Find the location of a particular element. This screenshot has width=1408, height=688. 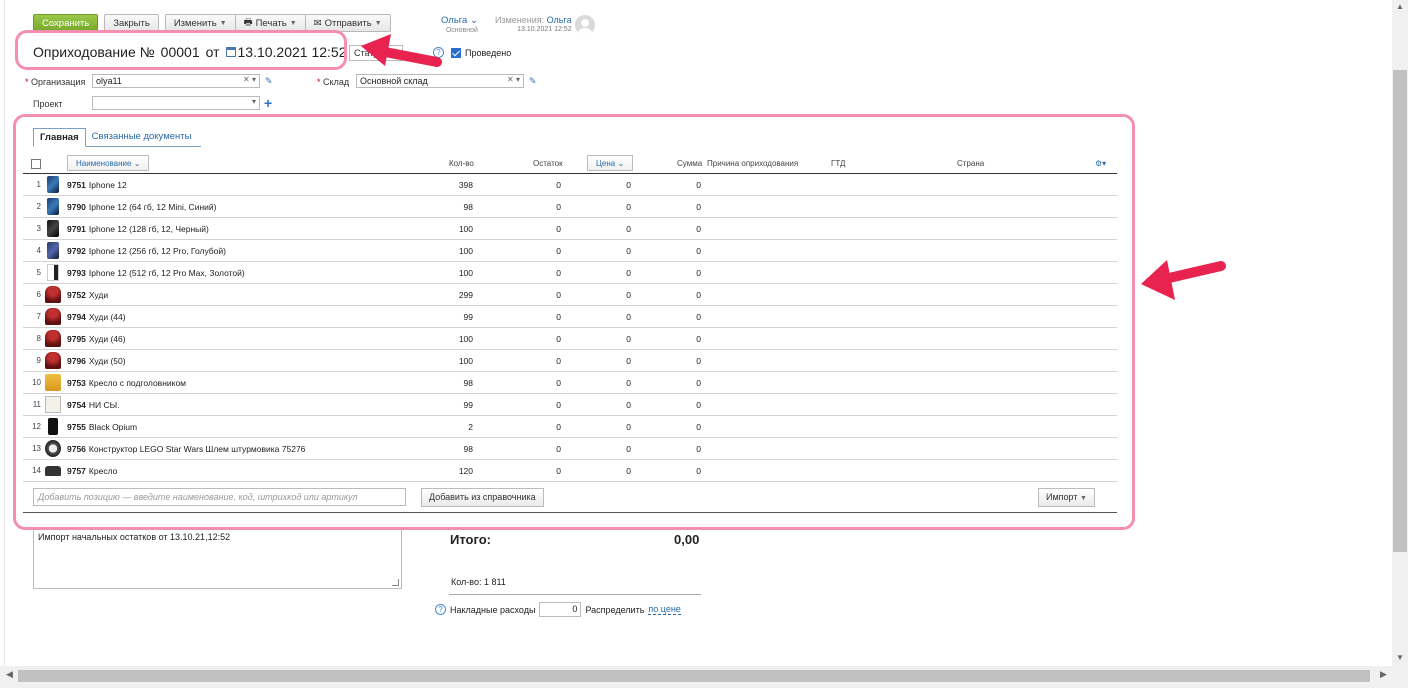

posted-toggle: Проведено is located at coordinates (481, 53).